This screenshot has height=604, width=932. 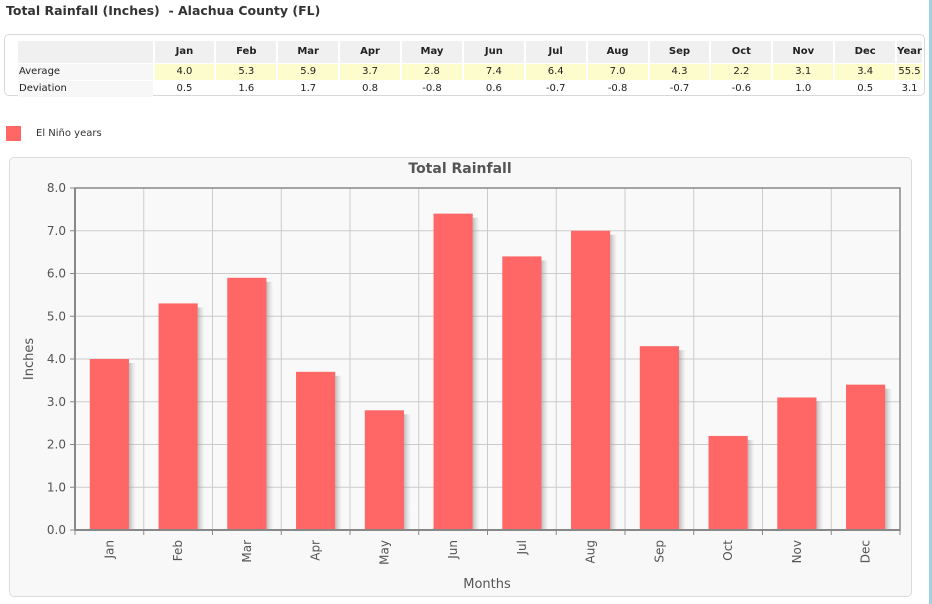 I want to click on x-tick-label: Feb, so click(x=178, y=550).